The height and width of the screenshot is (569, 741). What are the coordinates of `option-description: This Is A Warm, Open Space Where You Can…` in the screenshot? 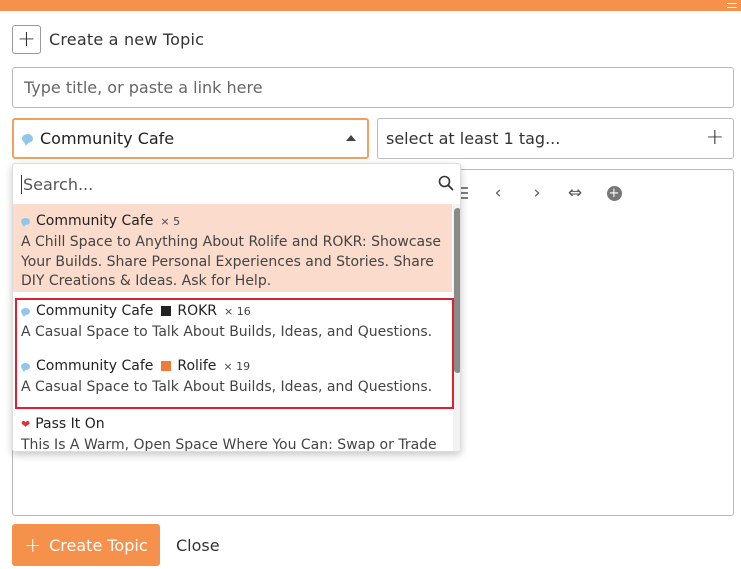 It's located at (229, 444).